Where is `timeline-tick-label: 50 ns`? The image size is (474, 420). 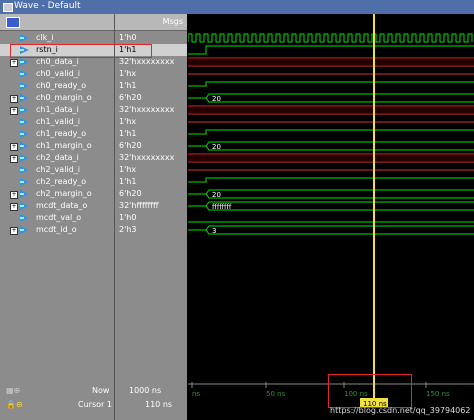 timeline-tick-label: 50 ns is located at coordinates (276, 394).